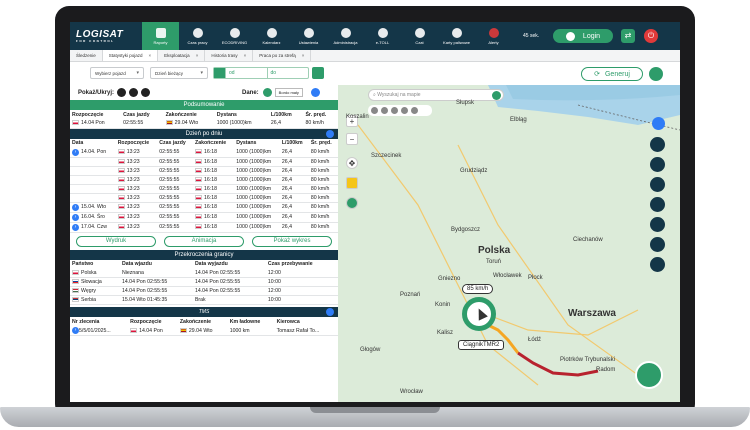  What do you see at coordinates (282, 55) in the screenshot?
I see `tab: Praca po za strefą ×` at bounding box center [282, 55].